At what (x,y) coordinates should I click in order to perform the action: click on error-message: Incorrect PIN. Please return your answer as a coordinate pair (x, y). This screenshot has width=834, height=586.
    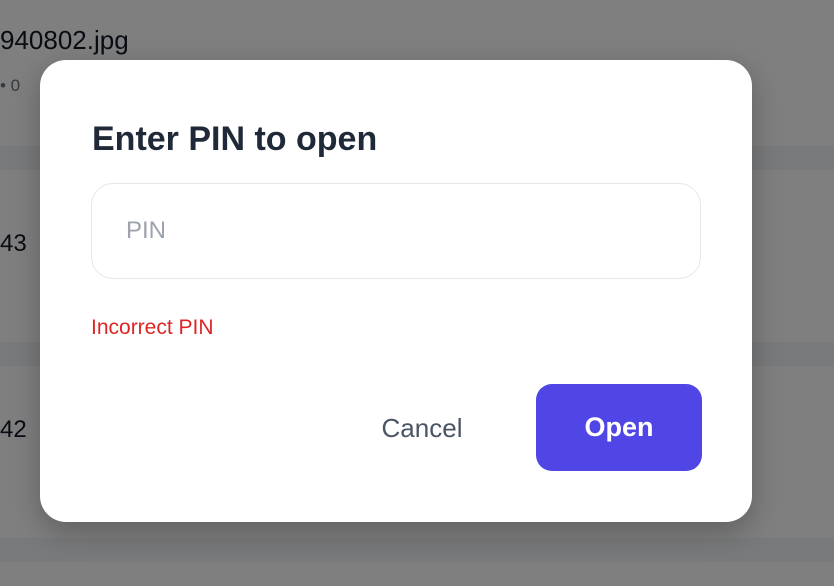
    Looking at the image, I should click on (152, 327).